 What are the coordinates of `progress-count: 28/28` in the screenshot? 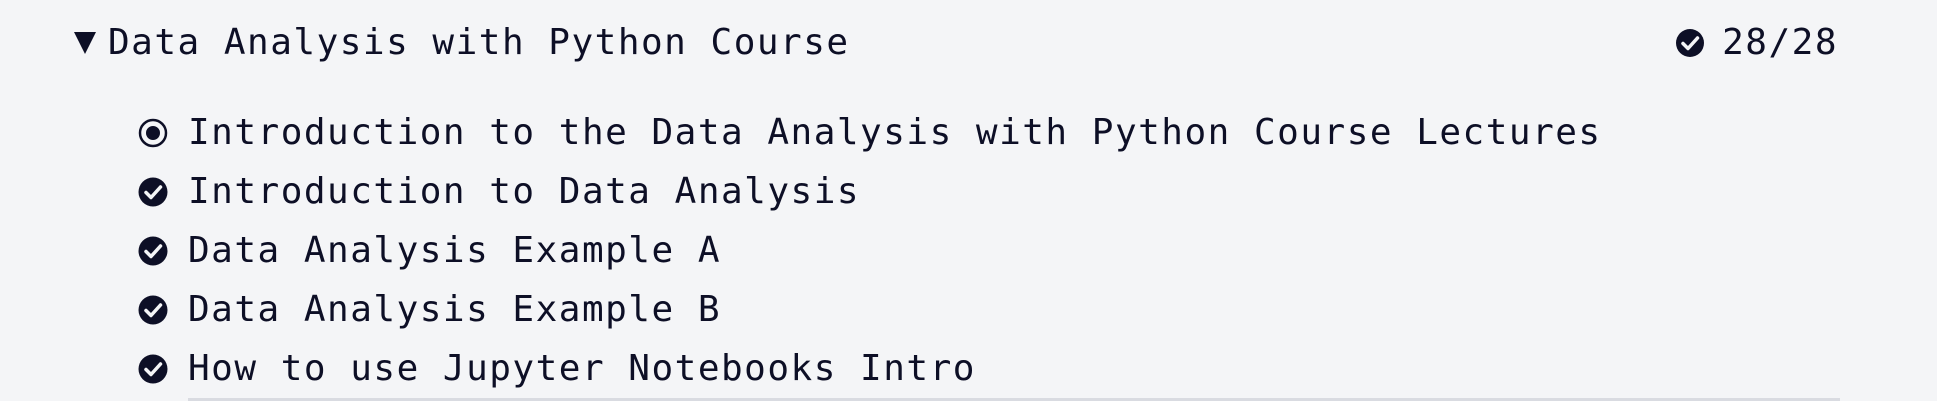 It's located at (1780, 42).